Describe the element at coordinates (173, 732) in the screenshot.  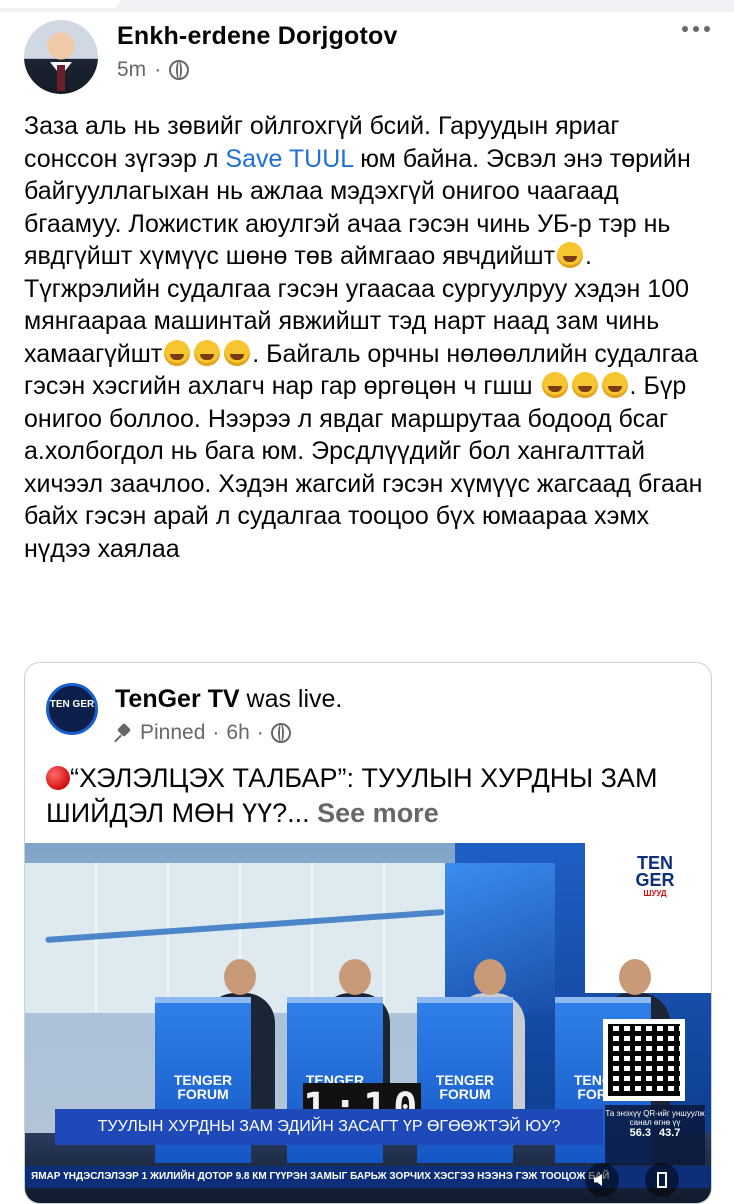
I see `pinned-label: Pinned` at that location.